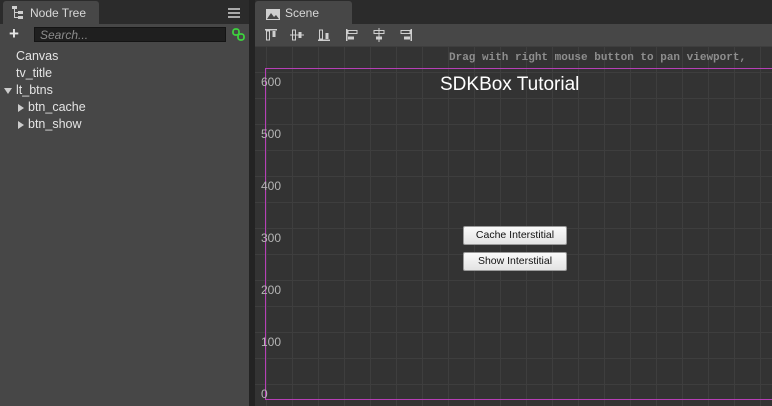 Image resolution: width=772 pixels, height=406 pixels. Describe the element at coordinates (264, 394) in the screenshot. I see `y-axis-tick: 0` at that location.